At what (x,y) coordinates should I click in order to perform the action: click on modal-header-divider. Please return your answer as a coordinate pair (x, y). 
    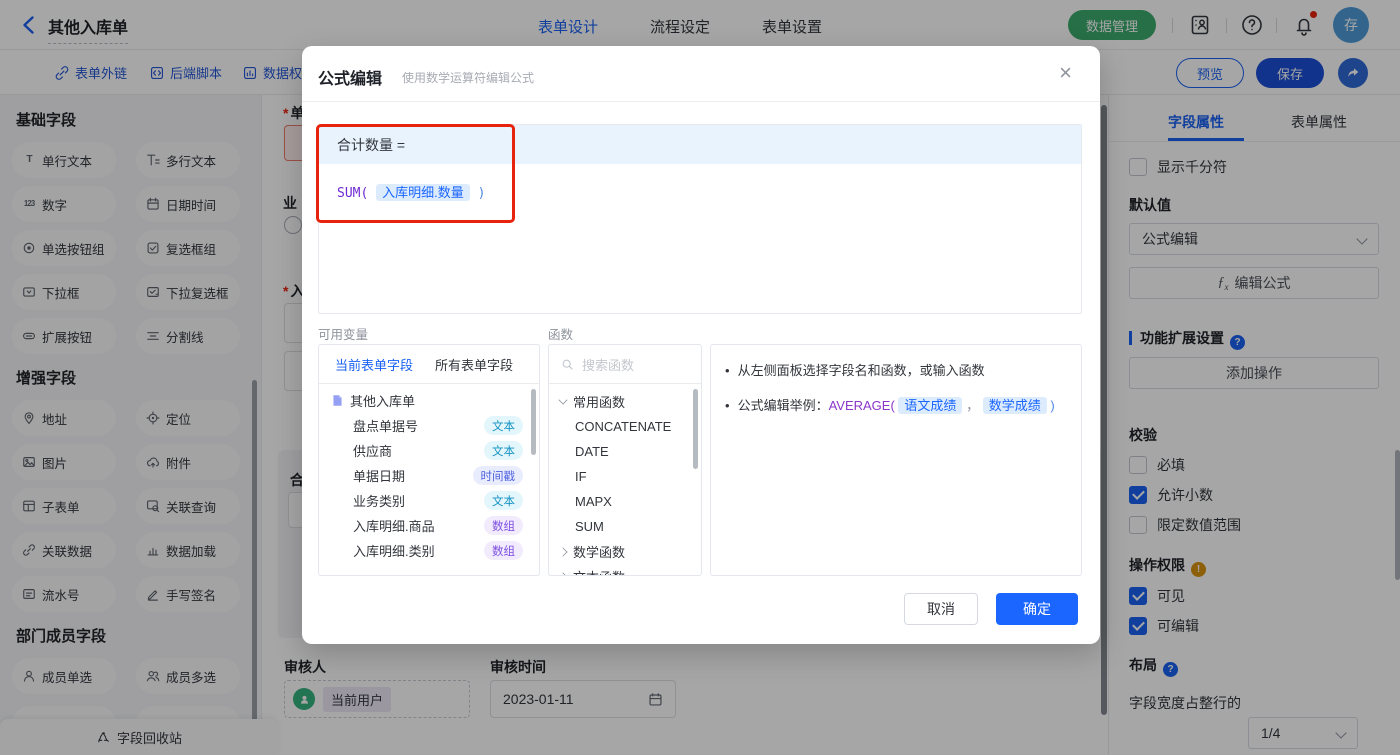
    Looking at the image, I should click on (701, 101).